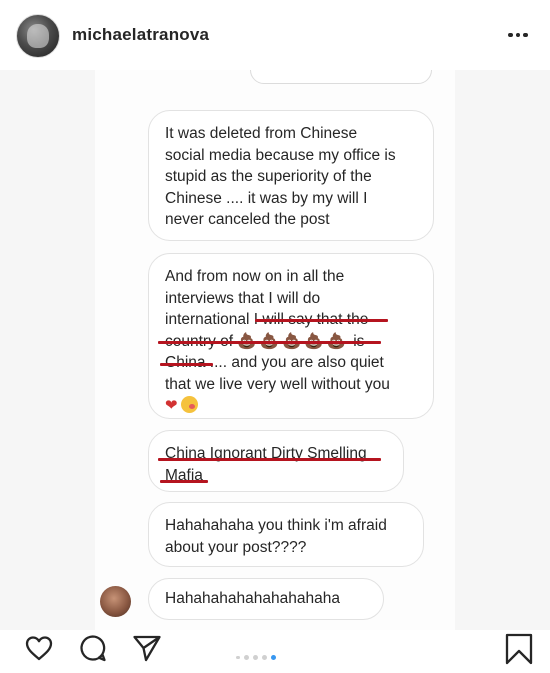 The image size is (550, 673). Describe the element at coordinates (266, 198) in the screenshot. I see `message-line: Chinese .... it was by my will I` at that location.